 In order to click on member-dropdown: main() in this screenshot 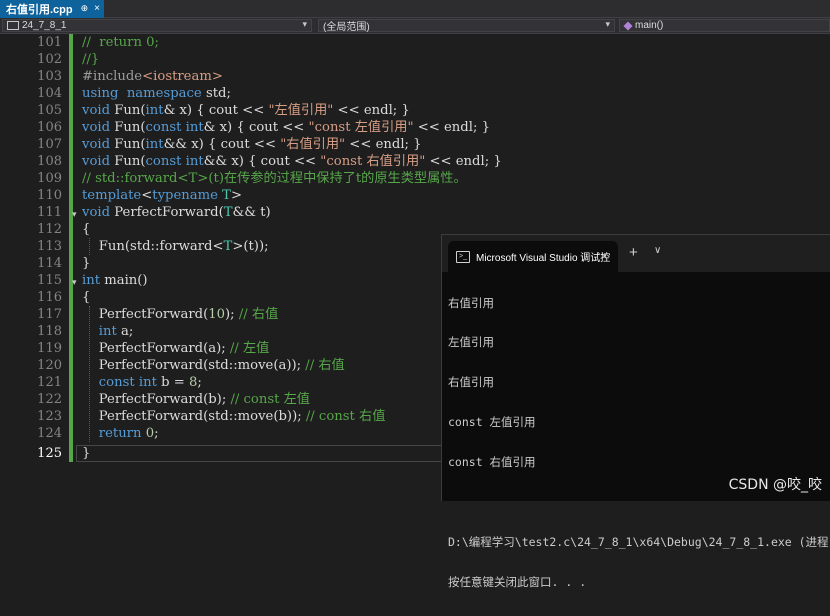, I will do `click(724, 25)`.